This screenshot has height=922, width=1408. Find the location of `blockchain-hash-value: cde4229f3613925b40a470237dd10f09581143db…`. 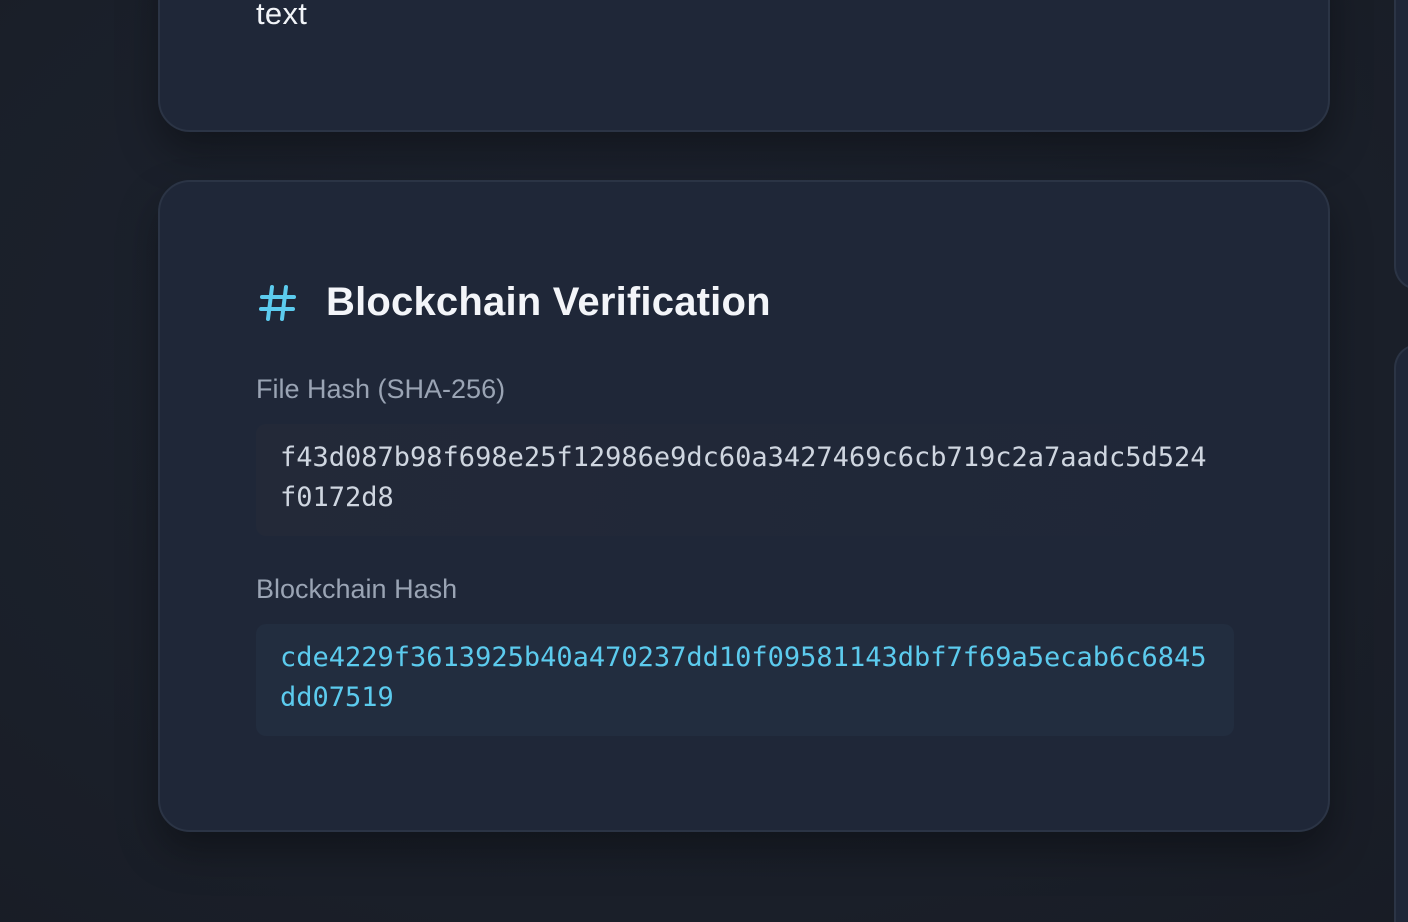

blockchain-hash-value: cde4229f3613925b40a470237dd10f09581143db… is located at coordinates (745, 680).